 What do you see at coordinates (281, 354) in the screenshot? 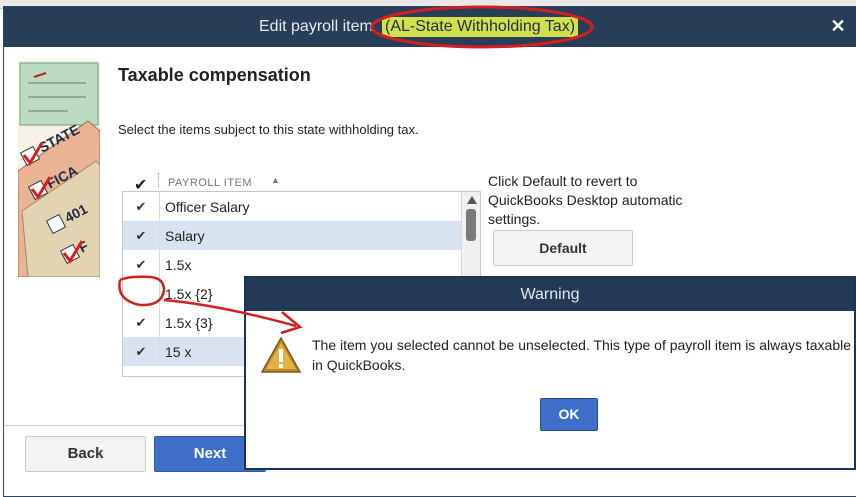
I see `warning-triangle-icon` at bounding box center [281, 354].